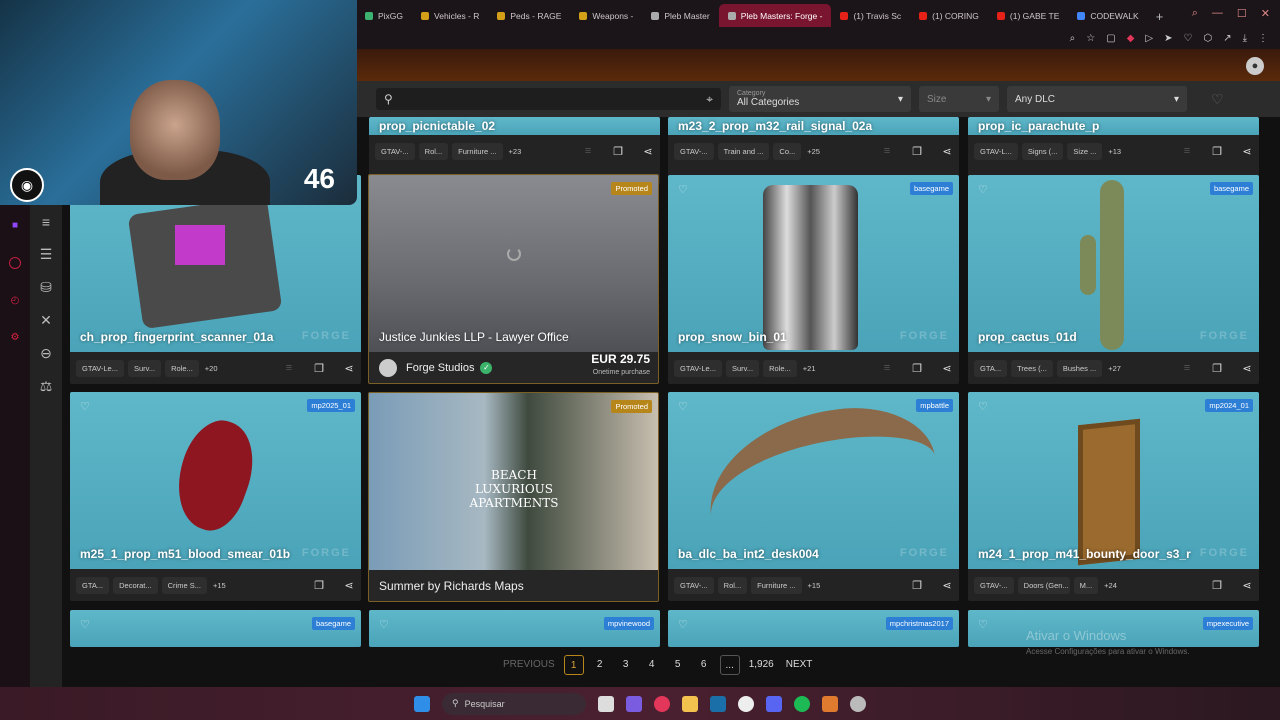 The height and width of the screenshot is (720, 1280). What do you see at coordinates (1195, 13) in the screenshot?
I see `search-tabs-icon: ⌕` at bounding box center [1195, 13].